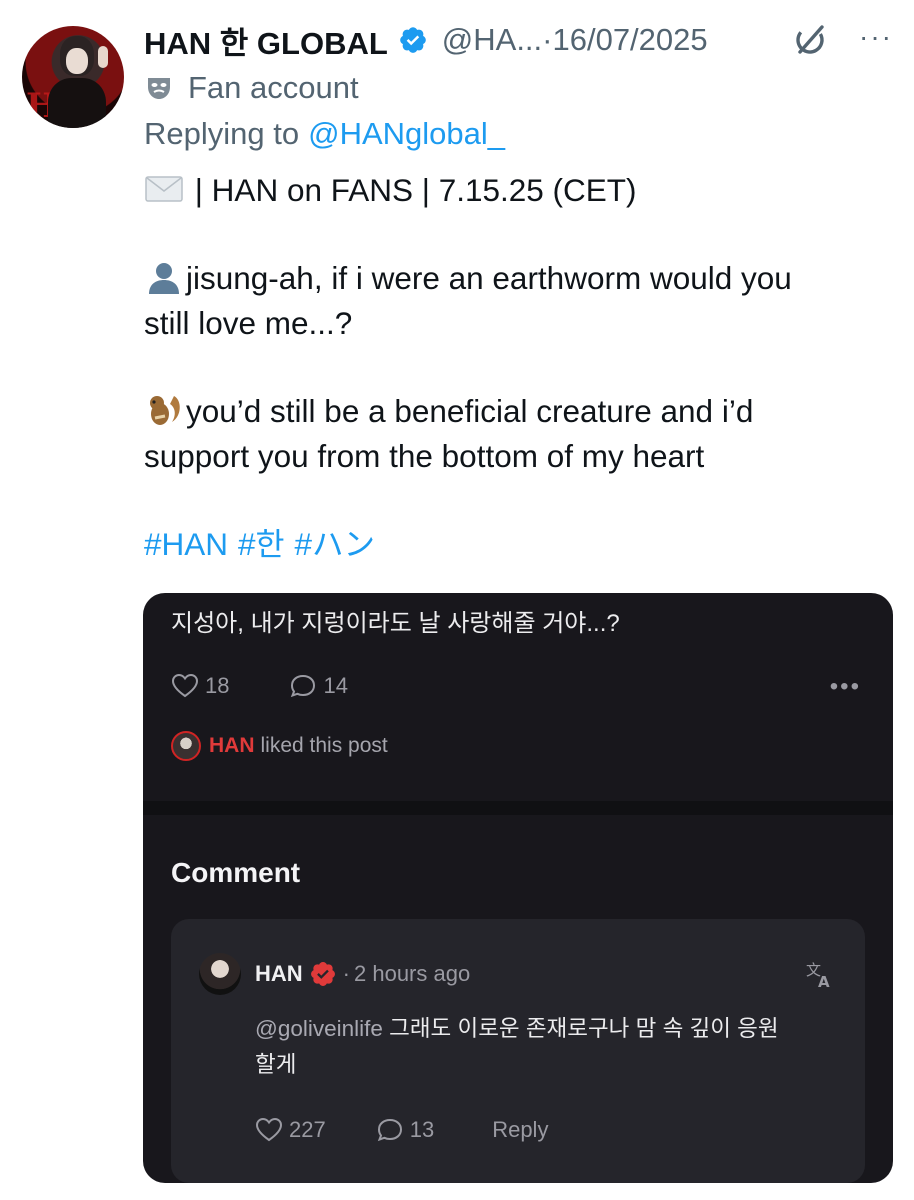 The image size is (914, 1200). Describe the element at coordinates (164, 189) in the screenshot. I see `envelope-emoji` at that location.